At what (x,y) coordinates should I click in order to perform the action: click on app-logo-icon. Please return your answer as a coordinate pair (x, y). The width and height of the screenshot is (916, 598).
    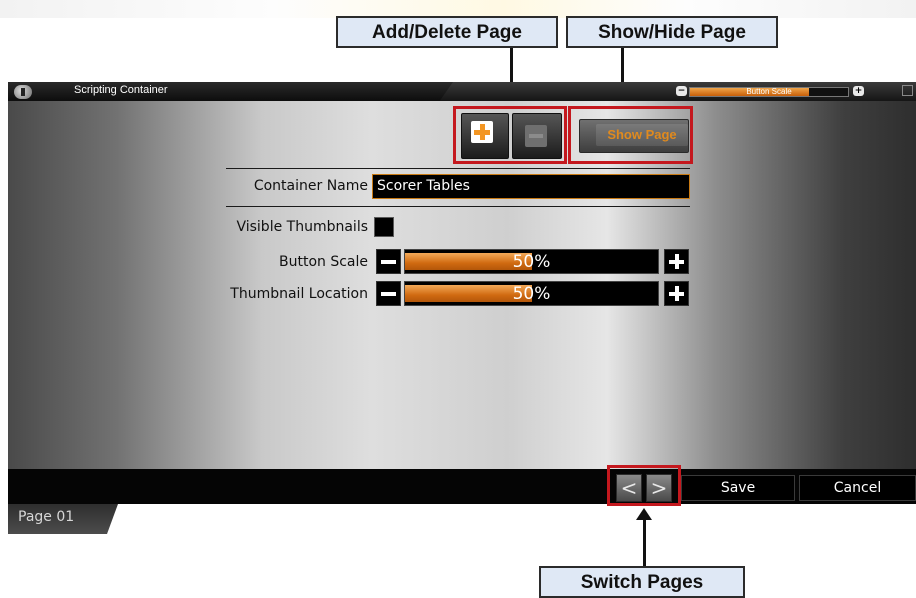
    Looking at the image, I should click on (23, 92).